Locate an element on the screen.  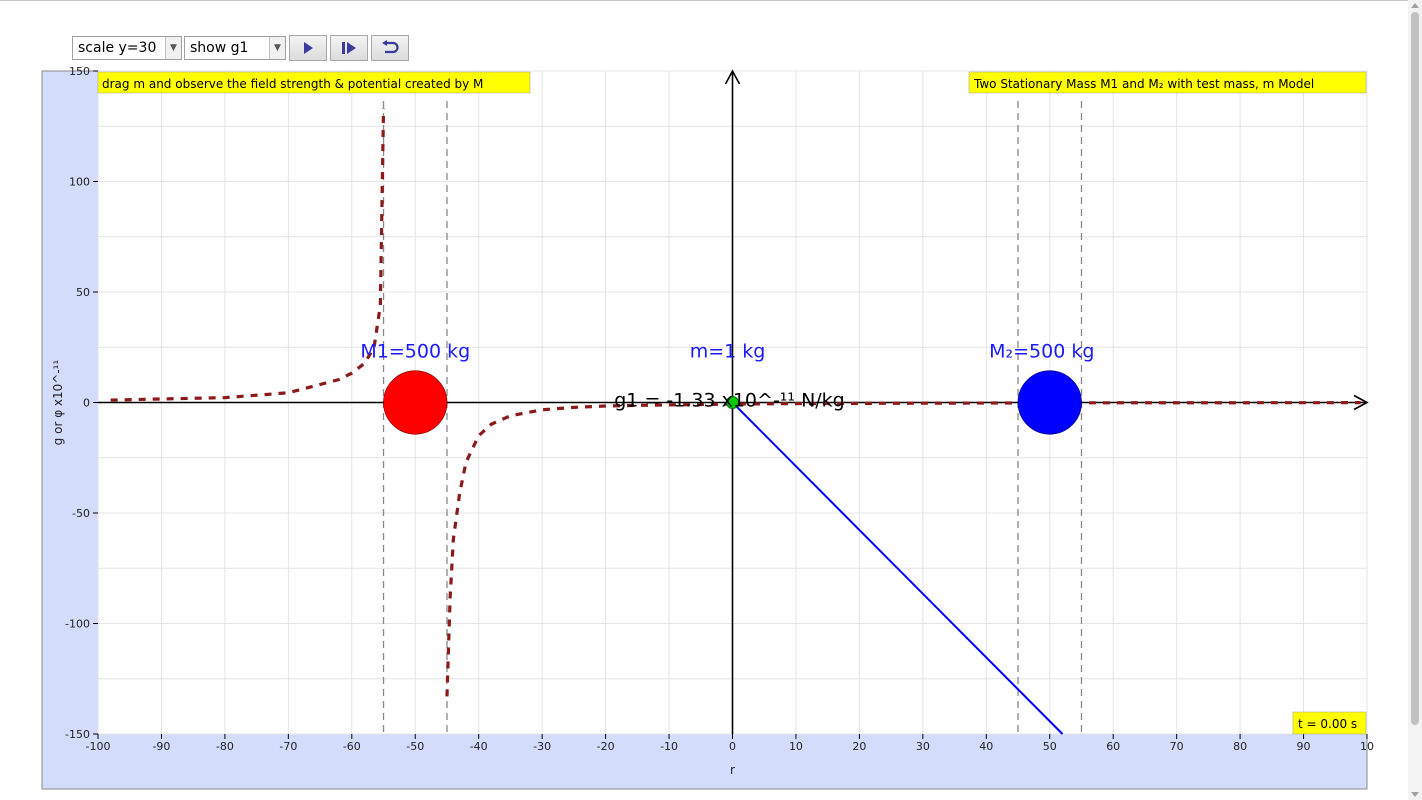
x-axis-label: r is located at coordinates (732, 770).